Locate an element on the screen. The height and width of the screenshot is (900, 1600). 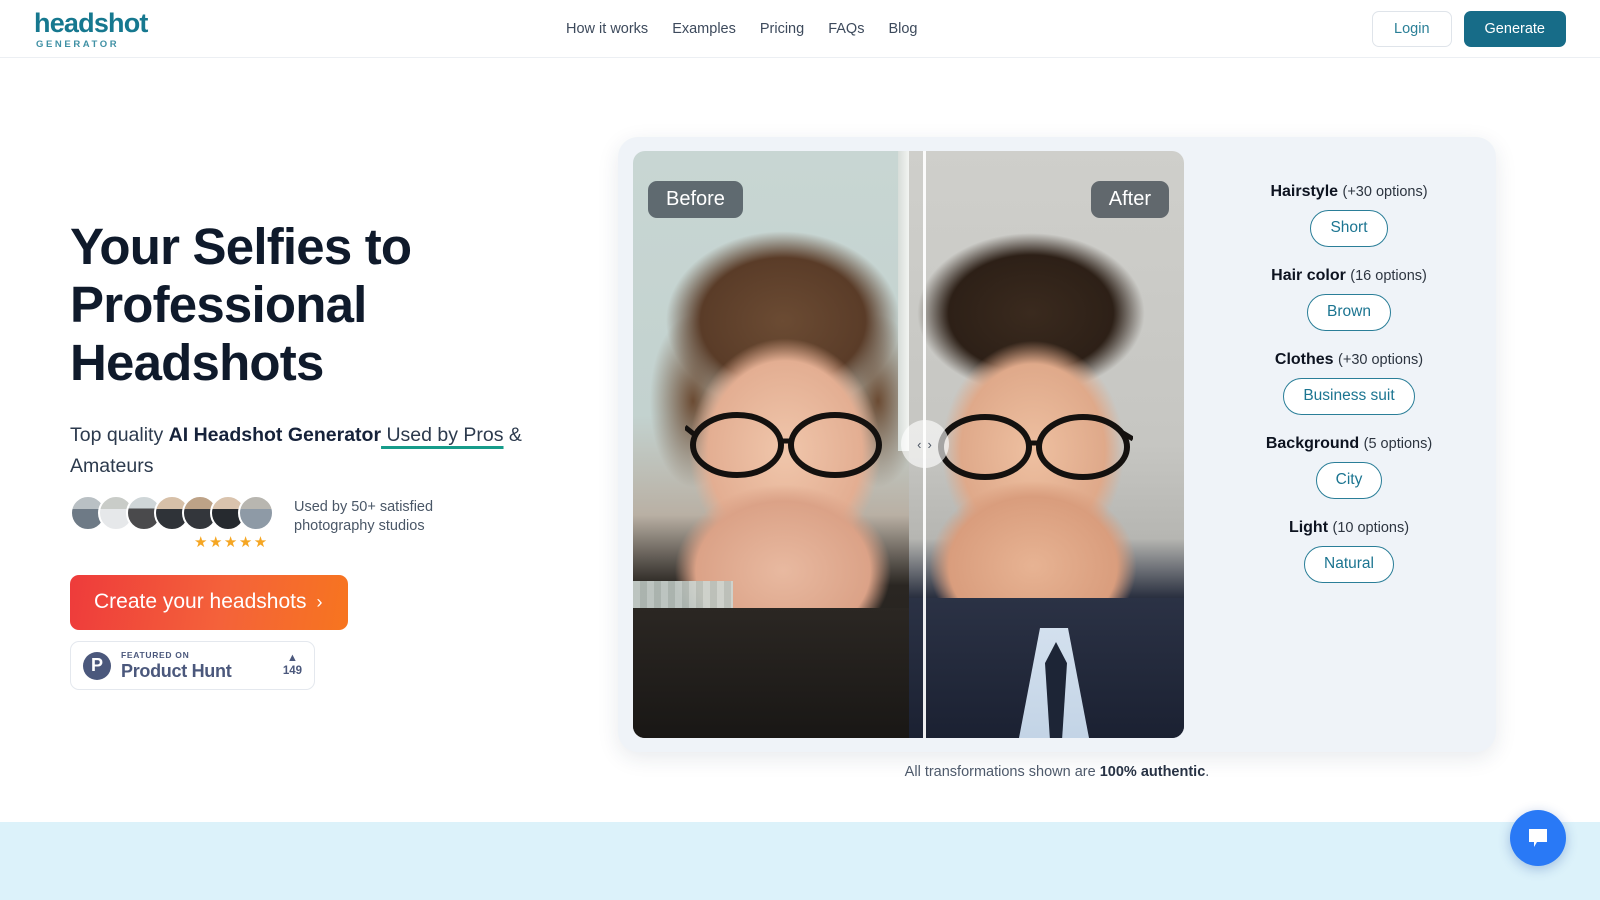
option-group-hair-color: Hair color (16 options) Brown is located at coordinates (1349, 299).